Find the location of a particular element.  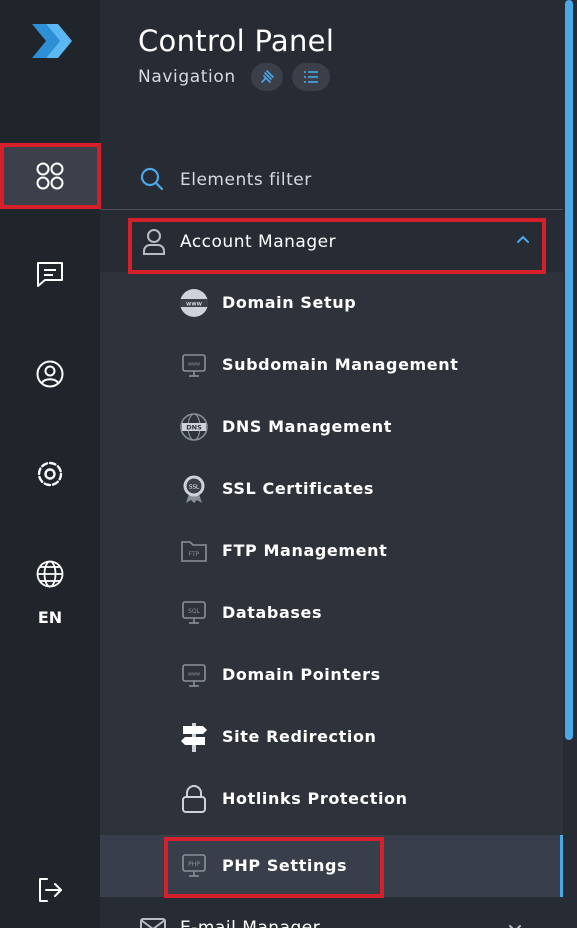

user-circle-icon is located at coordinates (50, 374).